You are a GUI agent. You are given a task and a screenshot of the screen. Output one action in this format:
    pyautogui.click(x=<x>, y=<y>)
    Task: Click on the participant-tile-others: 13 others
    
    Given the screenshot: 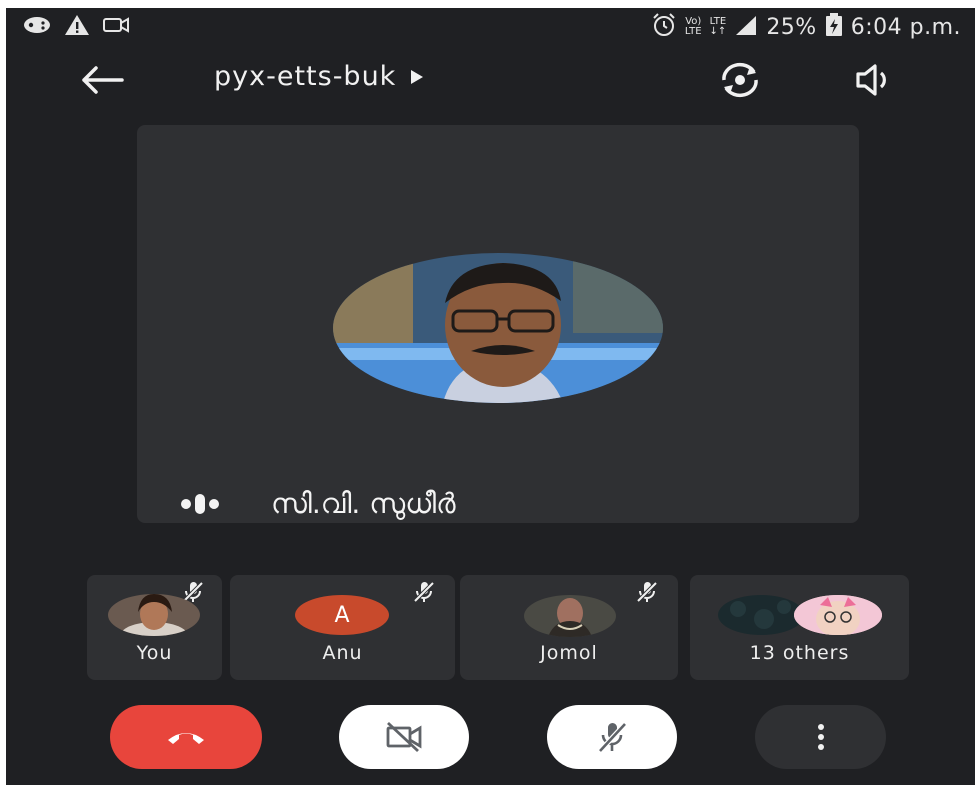 What is the action you would take?
    pyautogui.click(x=799, y=627)
    